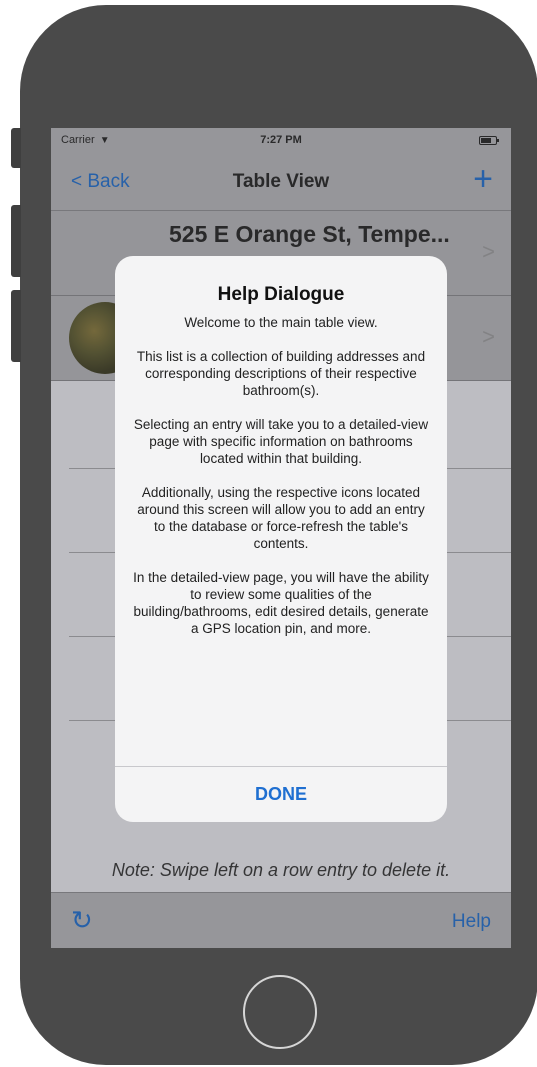 The width and height of the screenshot is (537, 1067). What do you see at coordinates (280, 1012) in the screenshot?
I see `home-button` at bounding box center [280, 1012].